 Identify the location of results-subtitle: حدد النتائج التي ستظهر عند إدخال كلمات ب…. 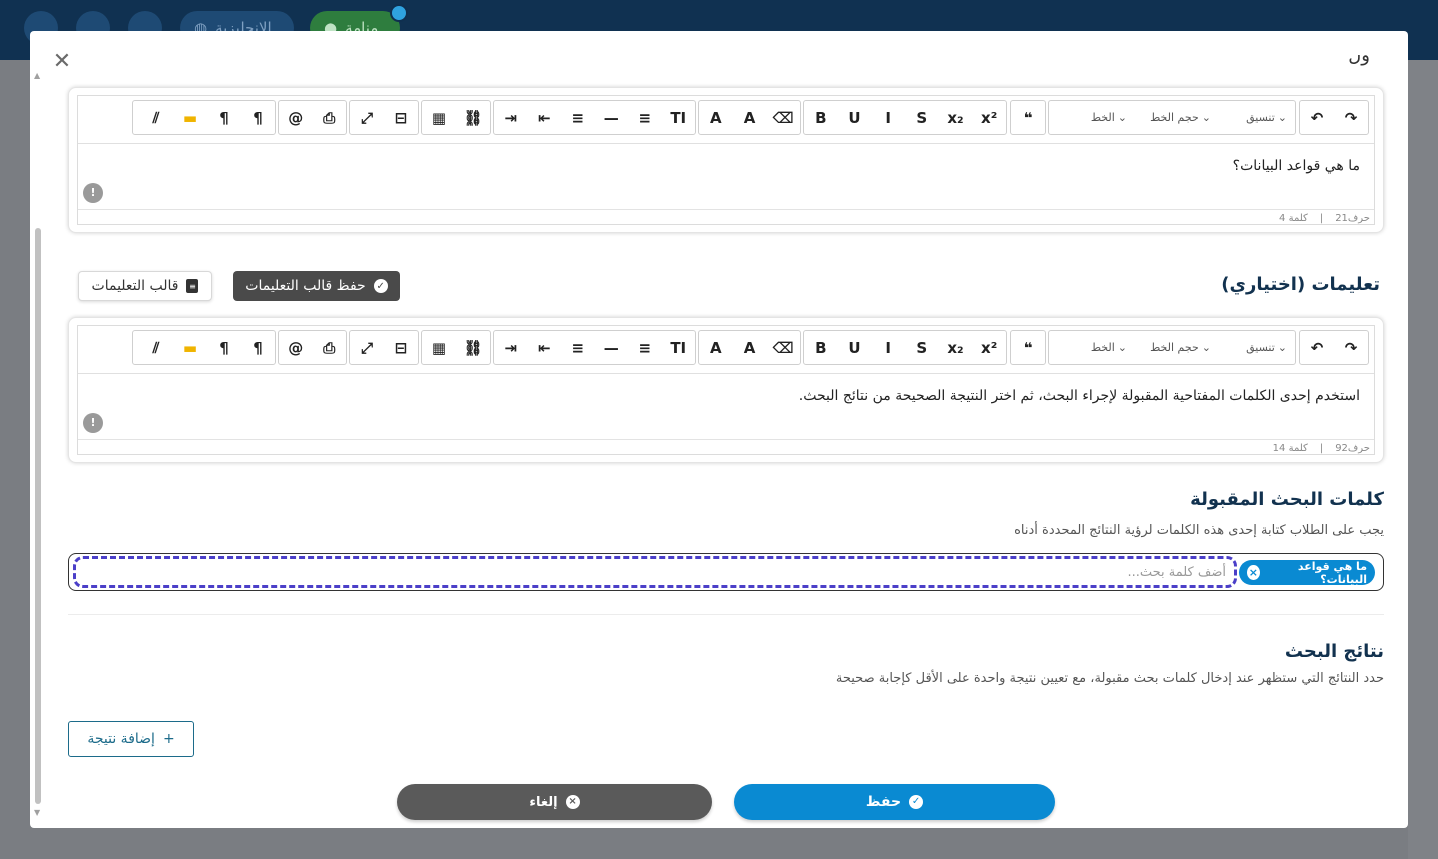
(1109, 678).